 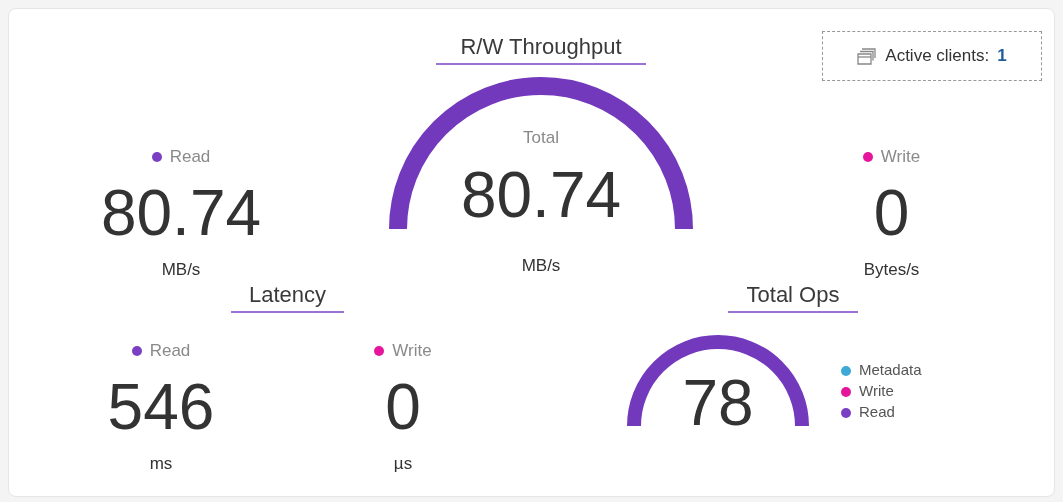 I want to click on legend-label: Read, so click(x=877, y=412).